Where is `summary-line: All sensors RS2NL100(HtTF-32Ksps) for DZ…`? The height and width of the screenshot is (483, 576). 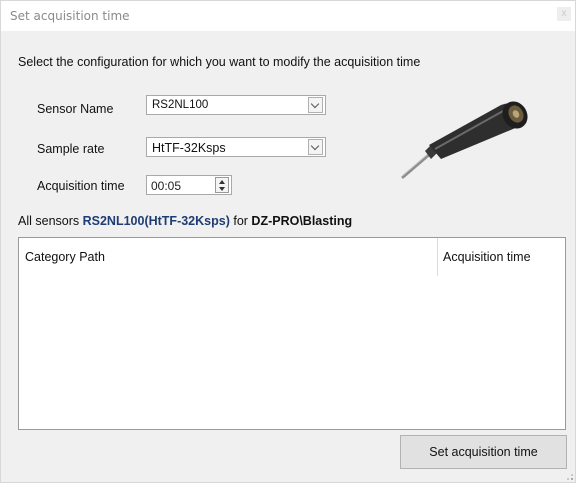 summary-line: All sensors RS2NL100(HtTF-32Ksps) for DZ… is located at coordinates (185, 221).